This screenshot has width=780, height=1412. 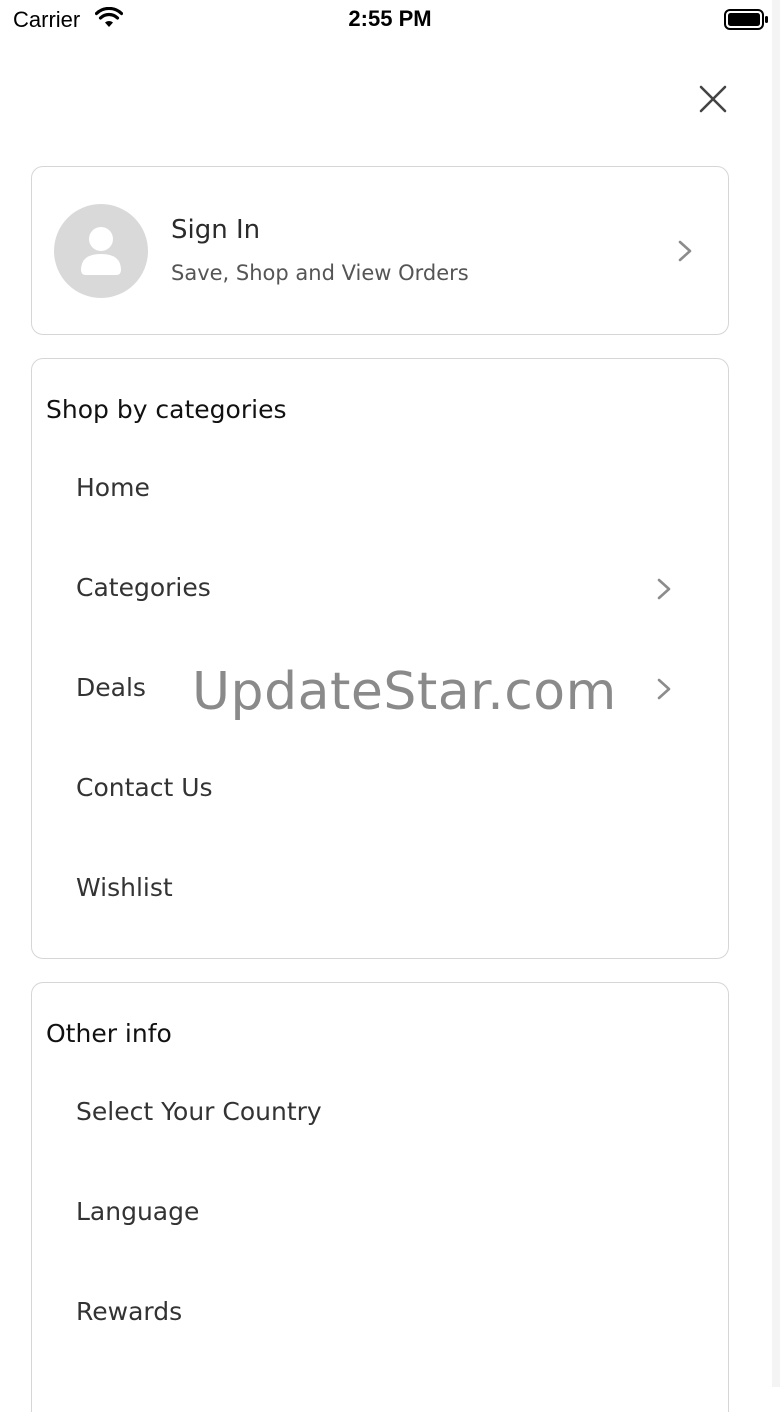 I want to click on scroll-edge, so click(x=776, y=693).